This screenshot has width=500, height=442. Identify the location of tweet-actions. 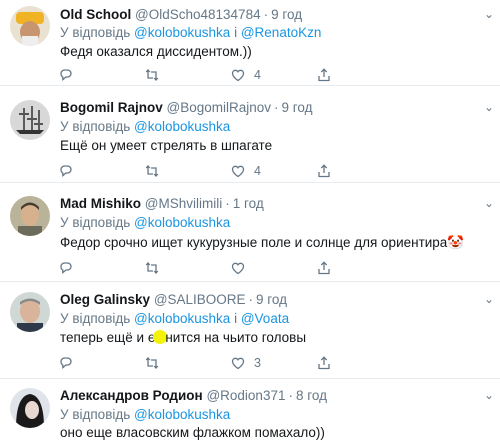
(208, 268).